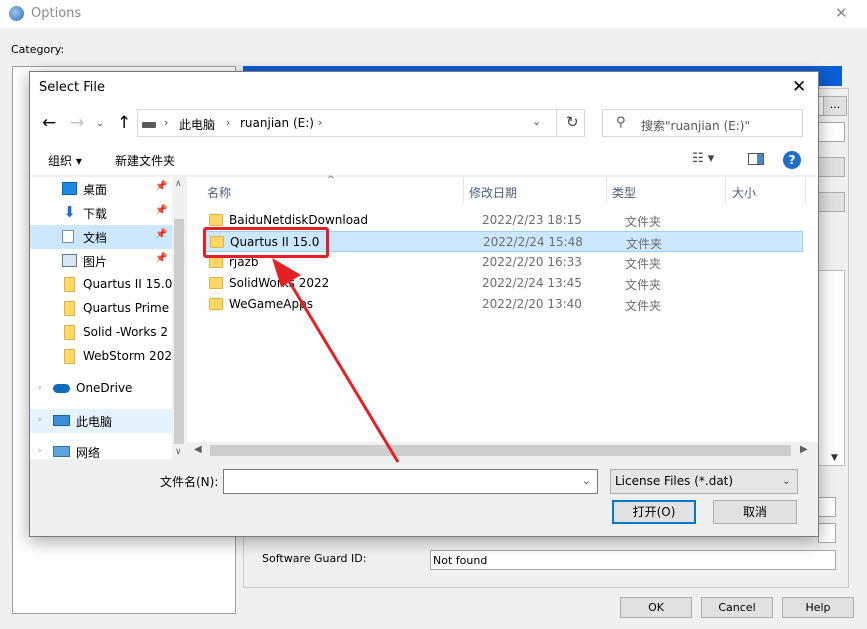  What do you see at coordinates (533, 242) in the screenshot?
I see `file-modified: 2022/2/24 15:48` at bounding box center [533, 242].